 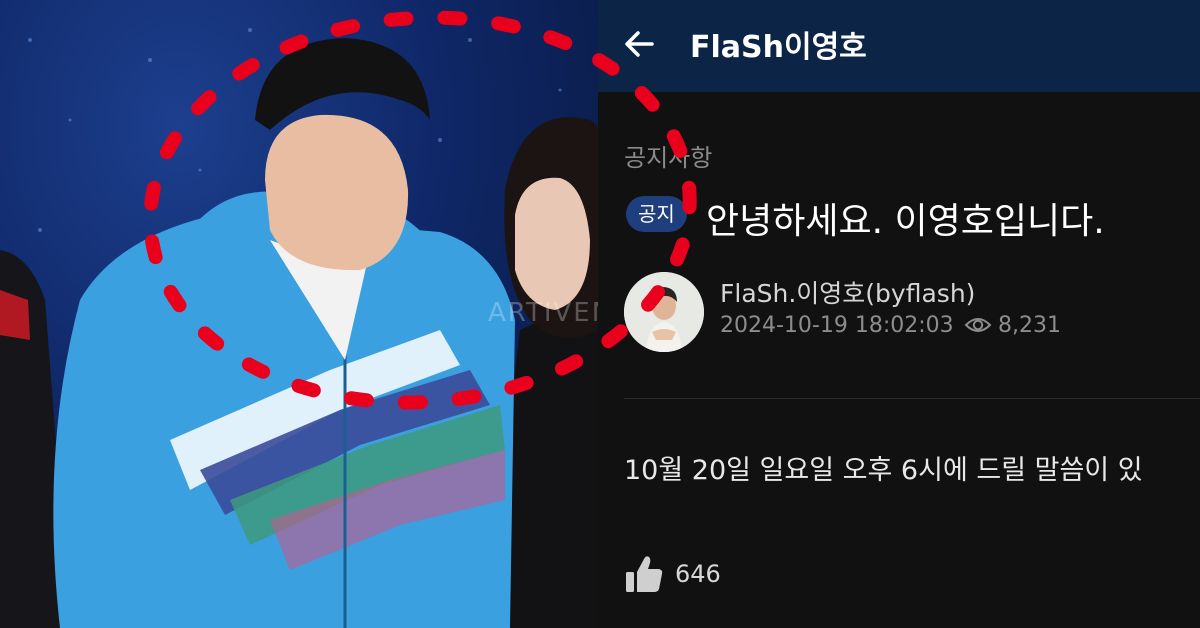 I want to click on divider, so click(x=912, y=398).